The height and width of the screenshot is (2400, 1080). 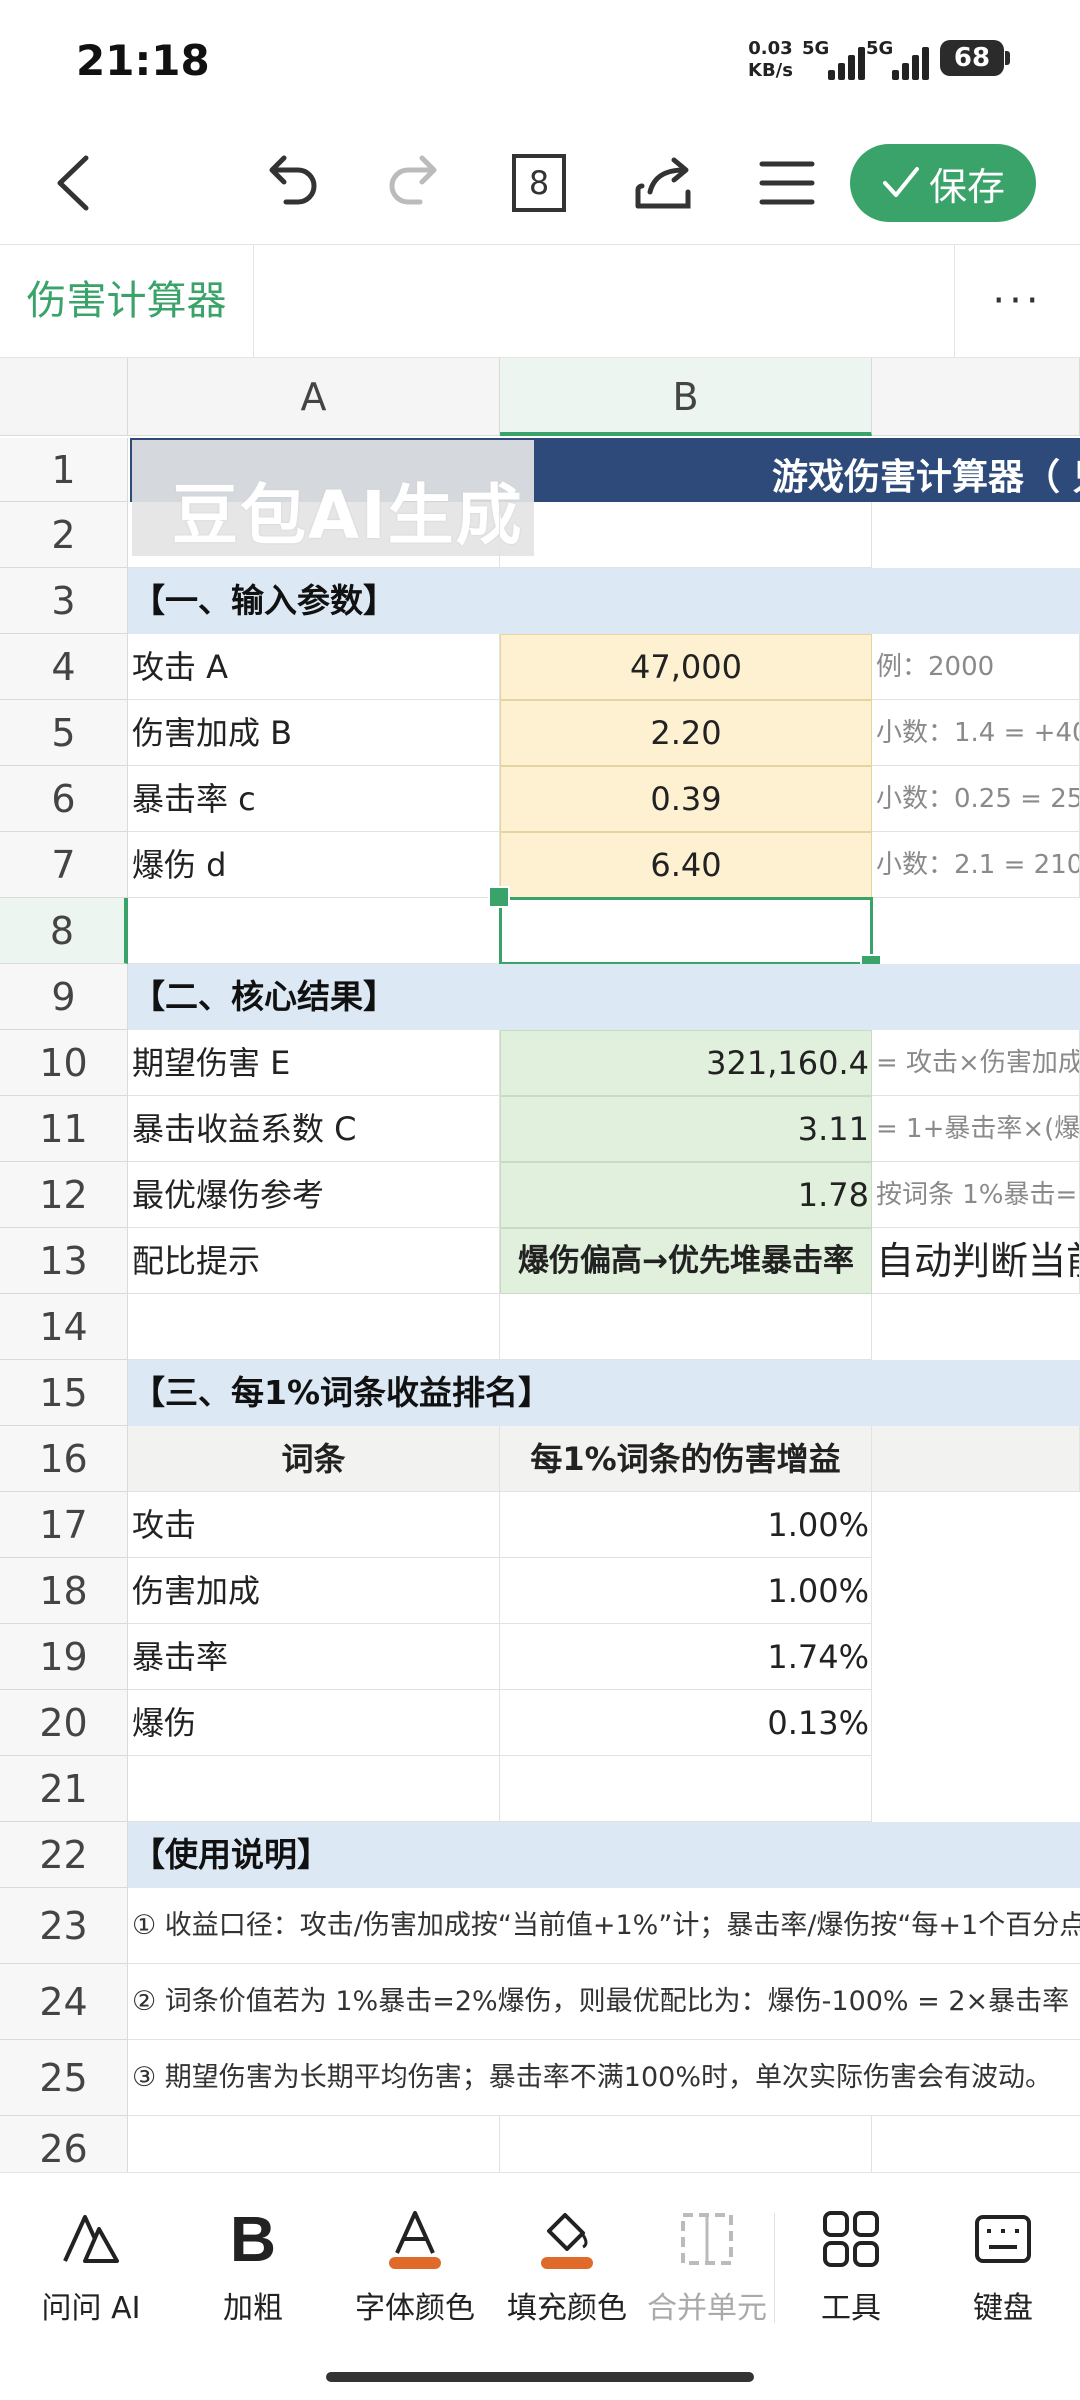 What do you see at coordinates (604, 601) in the screenshot?
I see `section-input-params: 【一、输入参数】` at bounding box center [604, 601].